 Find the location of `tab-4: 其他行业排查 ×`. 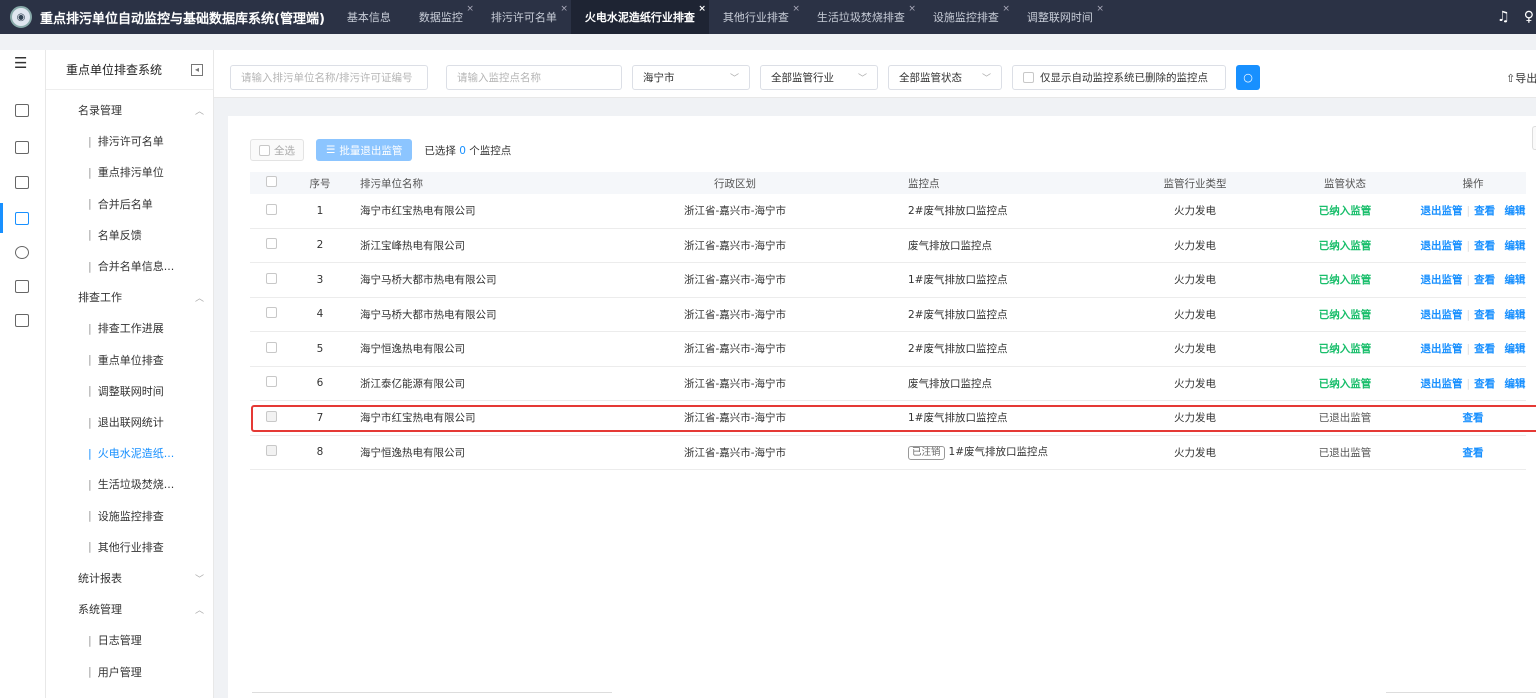

tab-4: 其他行业排查 × is located at coordinates (756, 17).